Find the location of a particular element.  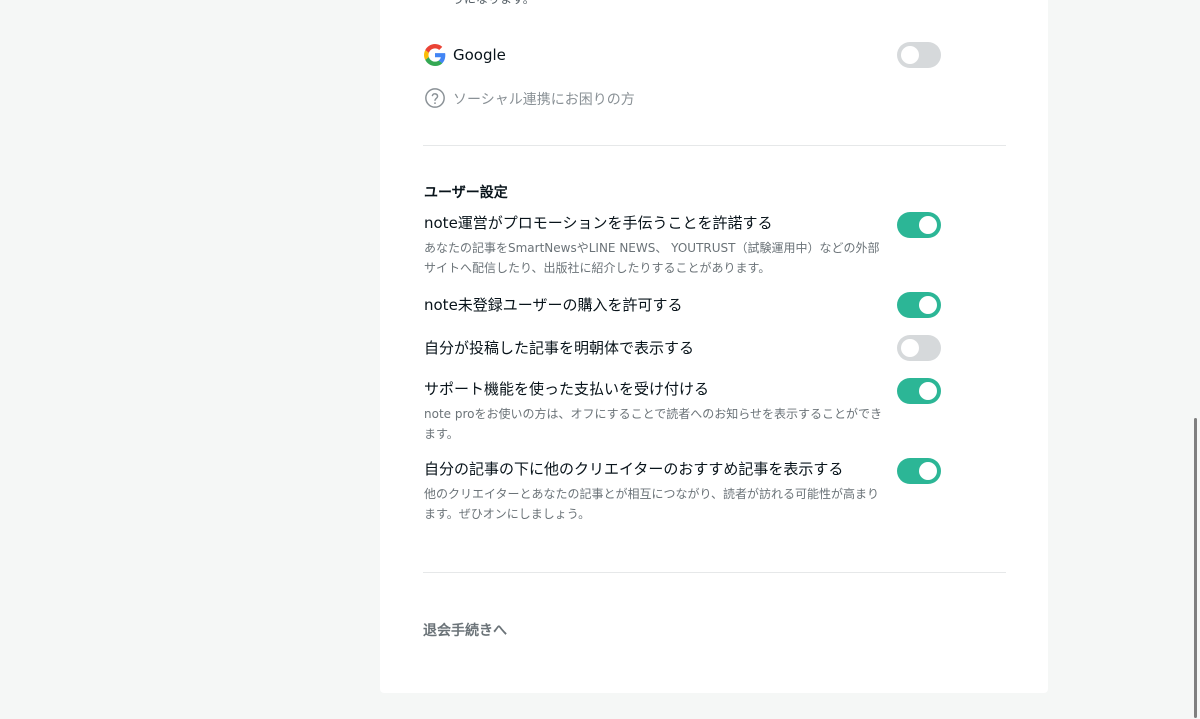

setting-guest-purchase: note未登録ユーザーの購入を許可する is located at coordinates (654, 305).